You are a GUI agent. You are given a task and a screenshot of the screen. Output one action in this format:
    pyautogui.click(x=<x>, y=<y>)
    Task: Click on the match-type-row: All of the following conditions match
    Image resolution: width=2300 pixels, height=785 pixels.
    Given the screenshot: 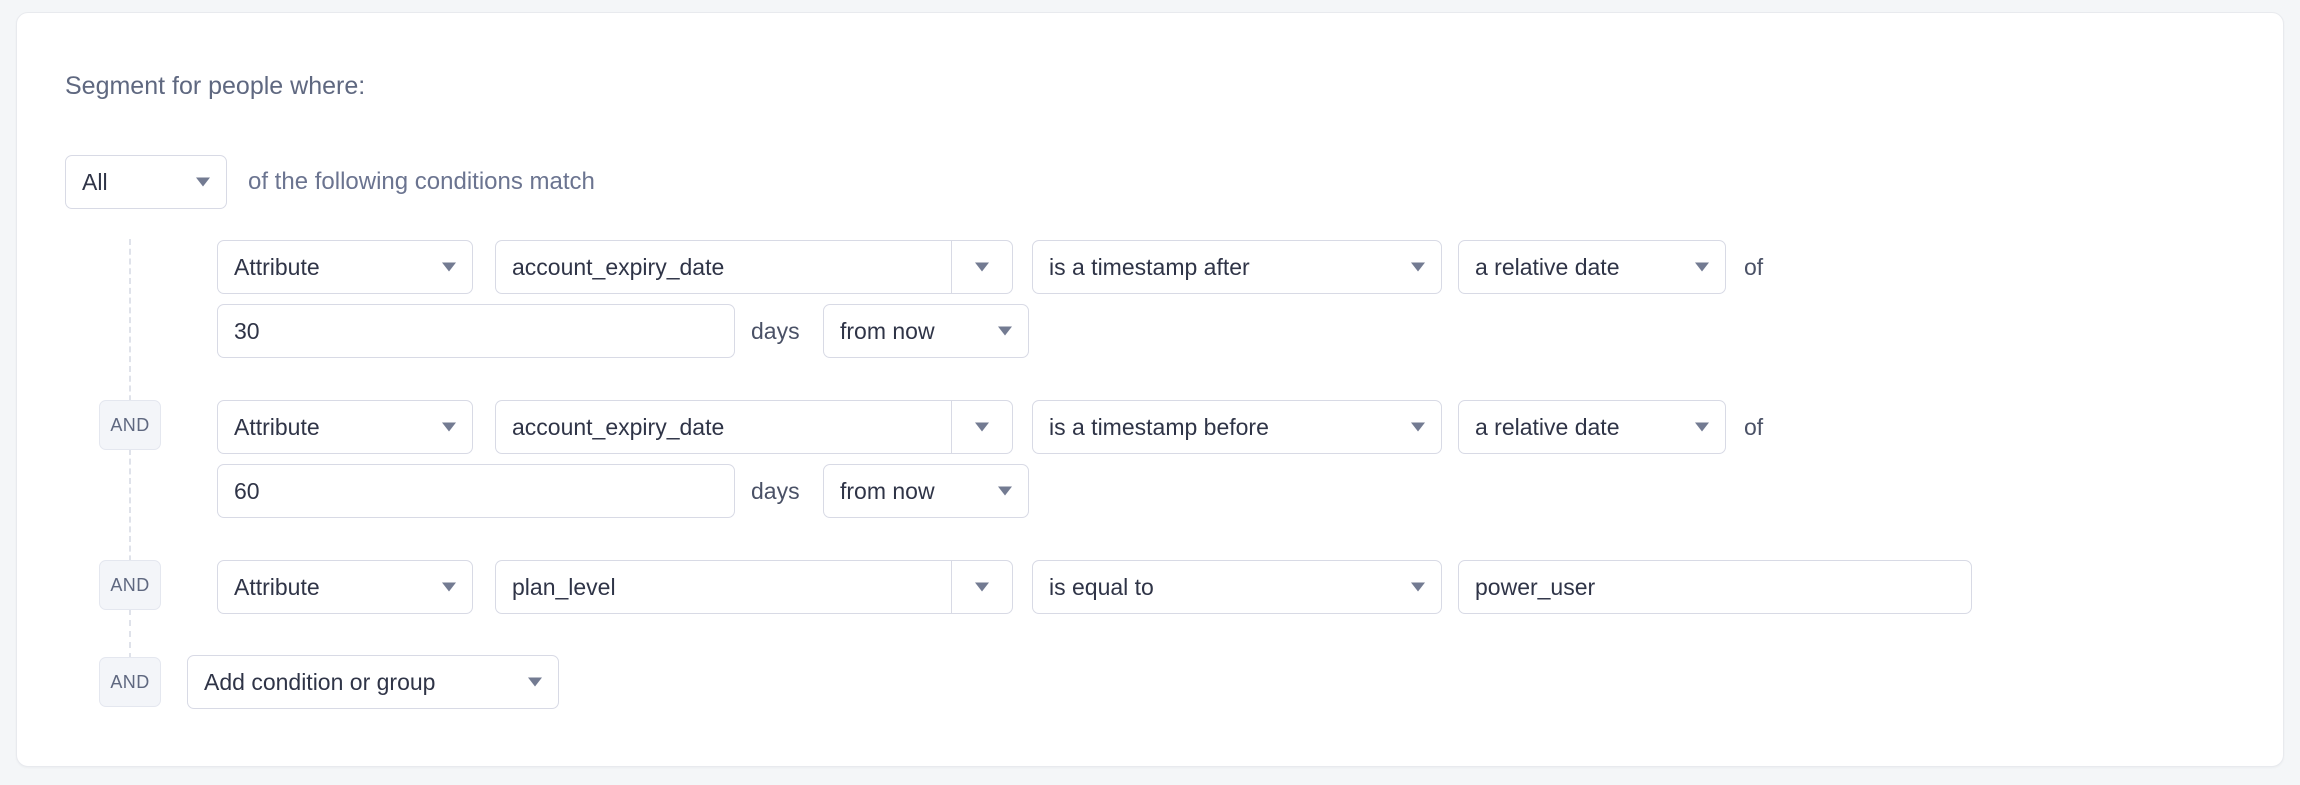 What is the action you would take?
    pyautogui.click(x=330, y=182)
    